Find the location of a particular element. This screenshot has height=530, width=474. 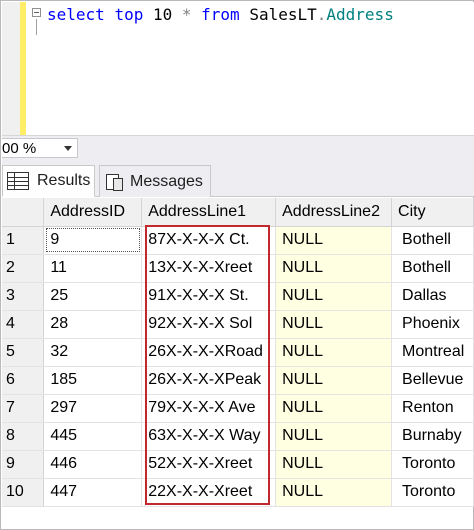

table-row: 10 447 22X-X-X-Xreet NULL Toronto is located at coordinates (238, 492).